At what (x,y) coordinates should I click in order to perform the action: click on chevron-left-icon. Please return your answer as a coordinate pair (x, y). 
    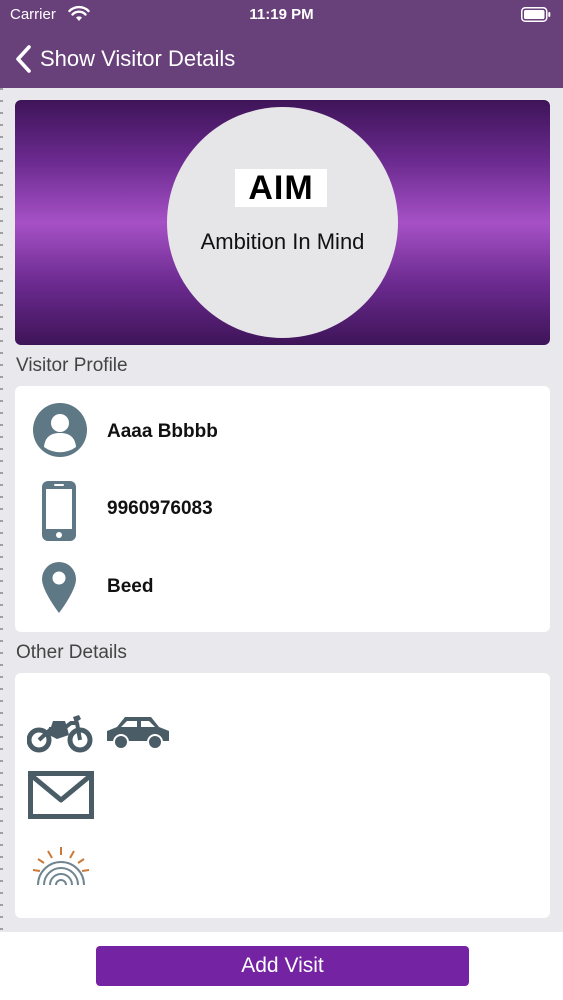
    Looking at the image, I should click on (23, 59).